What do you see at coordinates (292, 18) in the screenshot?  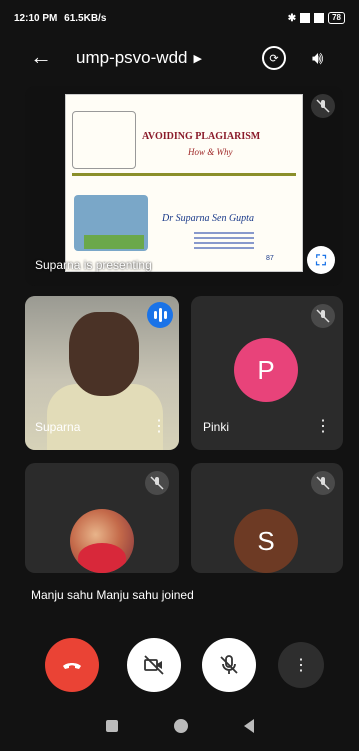 I see `bluetooth-icon: ✱` at bounding box center [292, 18].